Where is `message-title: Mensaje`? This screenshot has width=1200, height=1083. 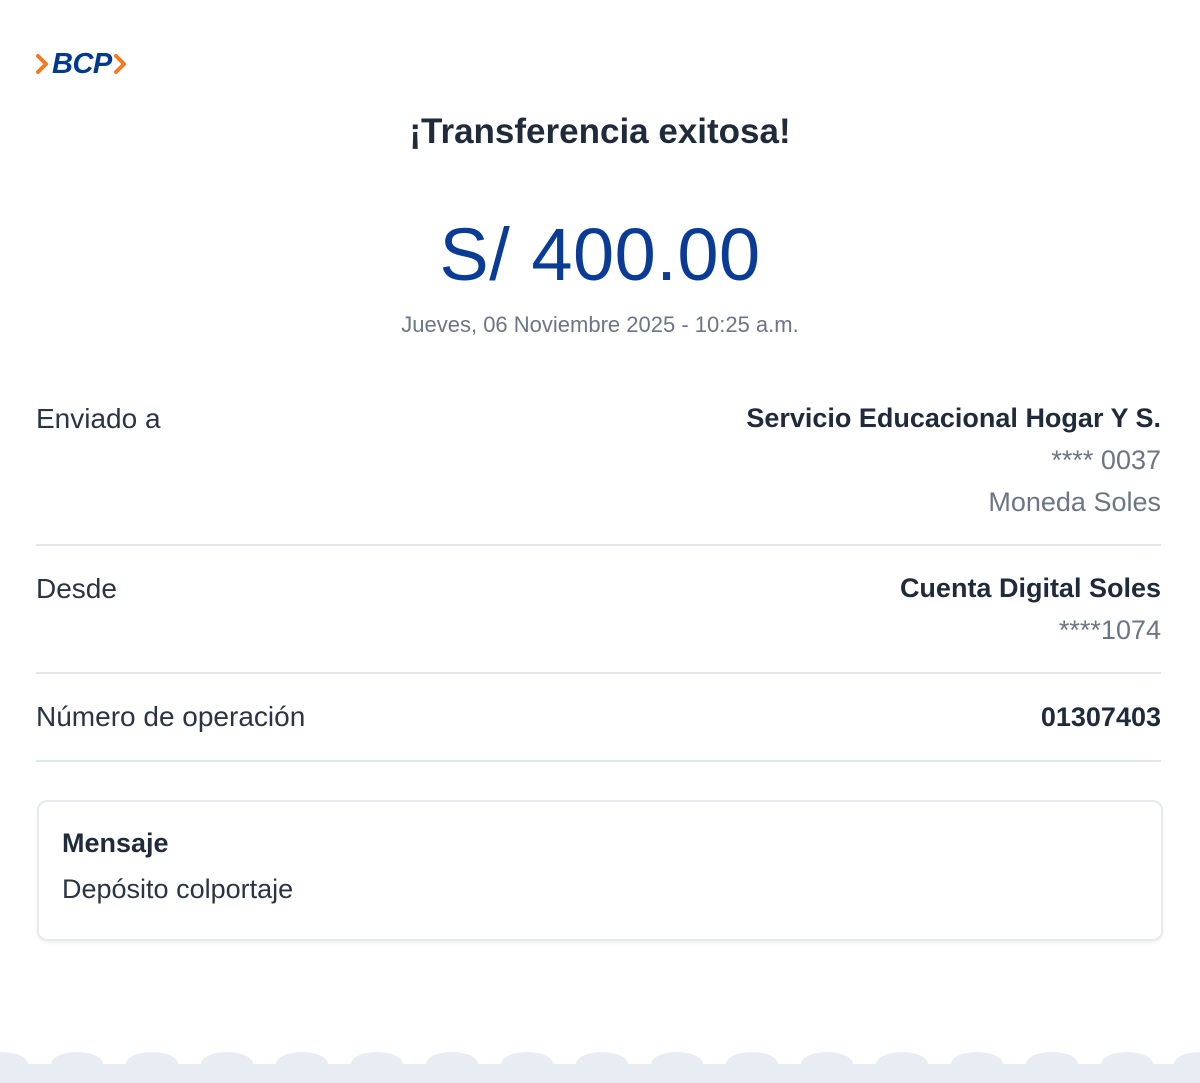
message-title: Mensaje is located at coordinates (115, 843).